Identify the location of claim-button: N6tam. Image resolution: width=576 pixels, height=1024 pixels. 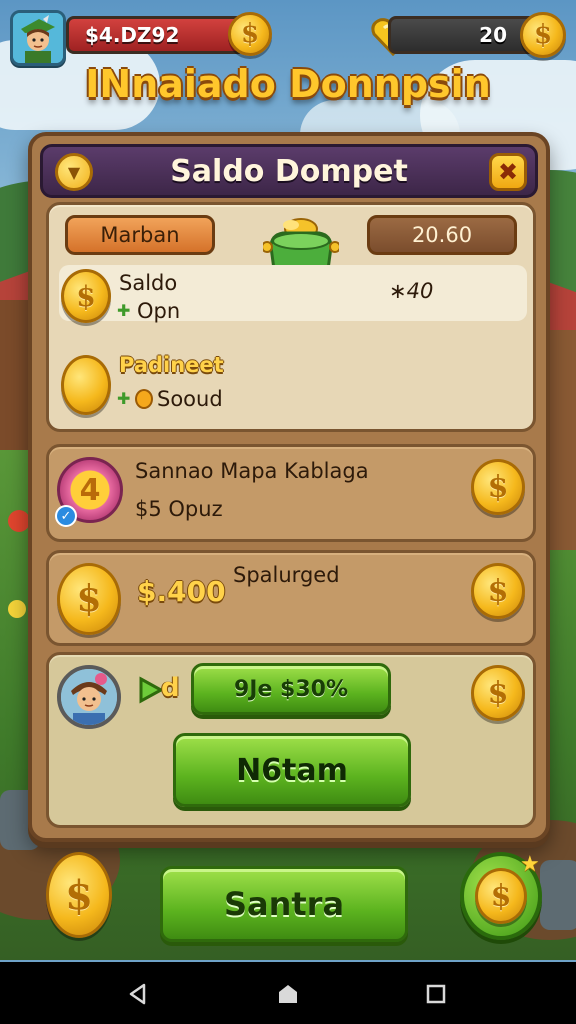
(292, 770).